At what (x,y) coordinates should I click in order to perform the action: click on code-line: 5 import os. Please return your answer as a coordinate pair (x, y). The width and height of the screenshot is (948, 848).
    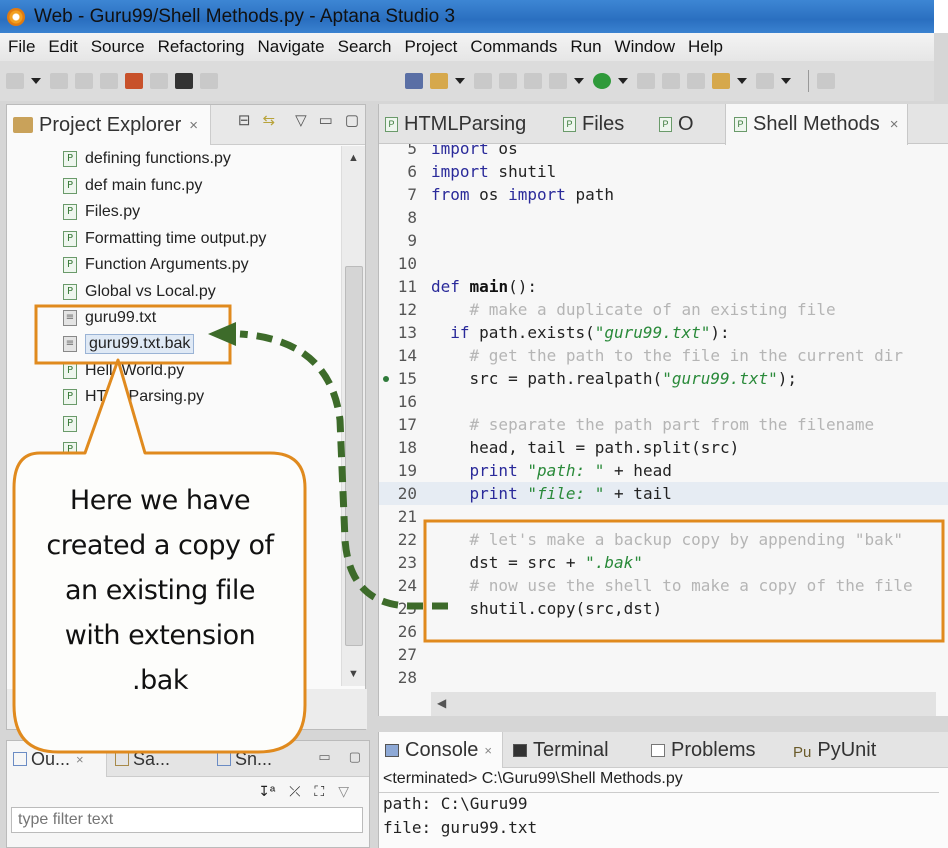
    Looking at the image, I should click on (663, 152).